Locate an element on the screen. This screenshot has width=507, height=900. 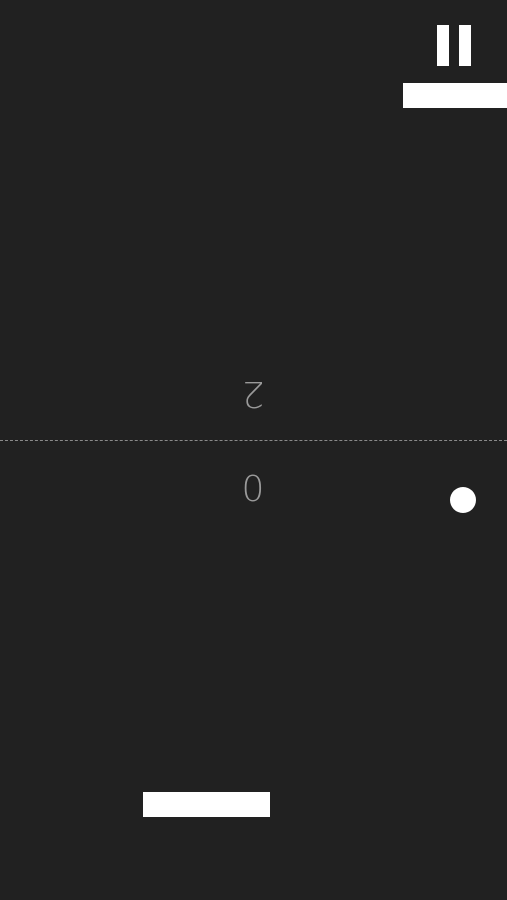
opponent-paddle is located at coordinates (455, 95).